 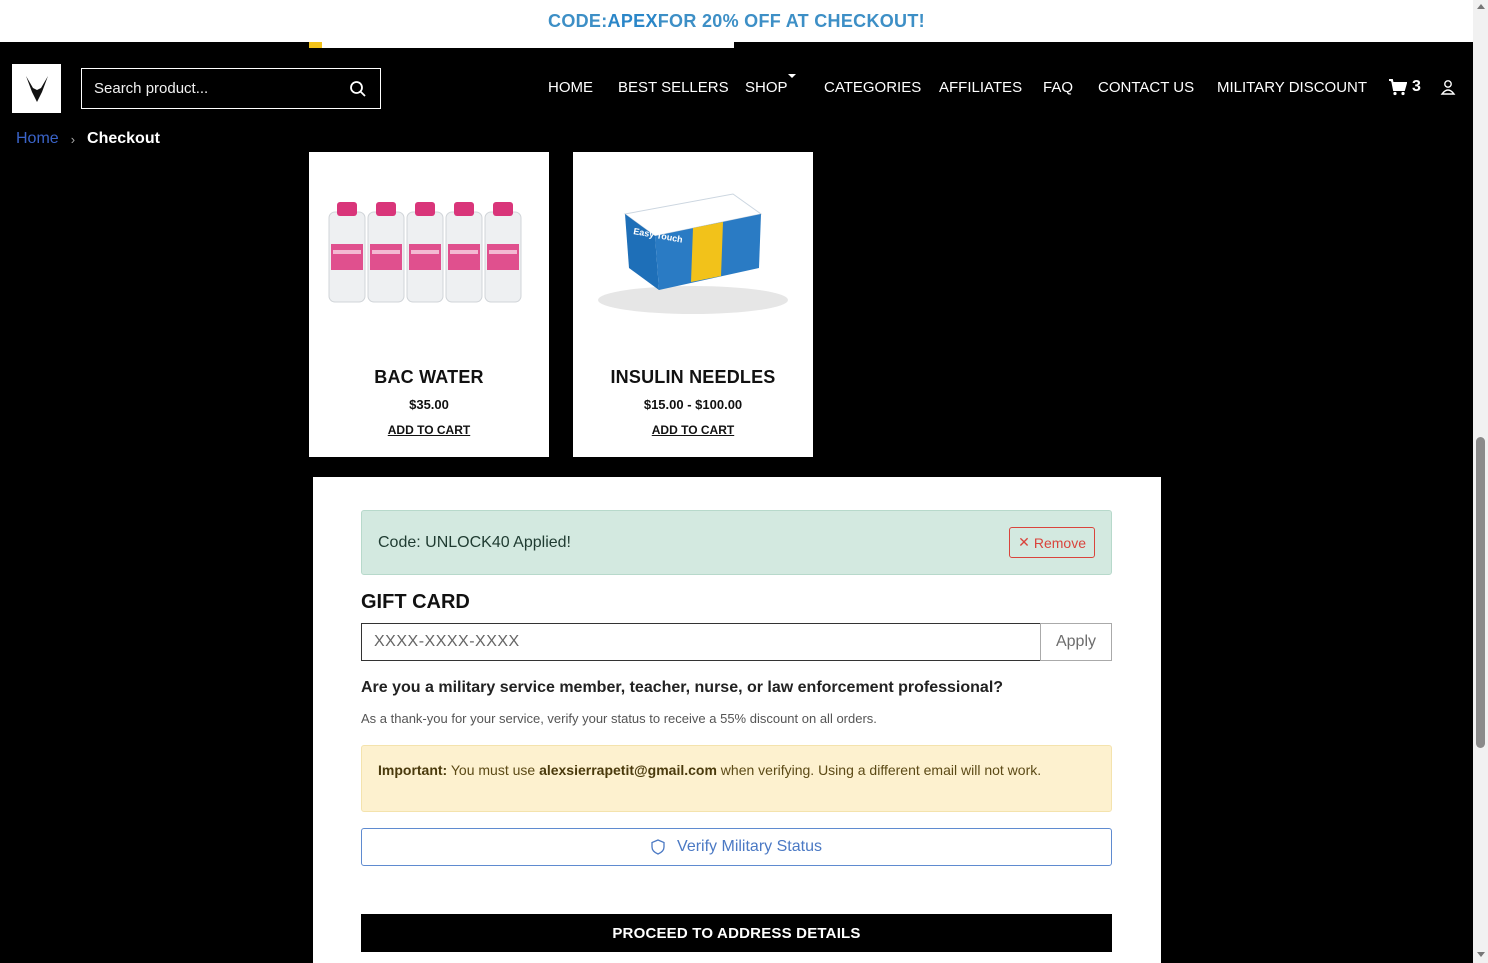 I want to click on remove-label: Remove, so click(x=1059, y=542).